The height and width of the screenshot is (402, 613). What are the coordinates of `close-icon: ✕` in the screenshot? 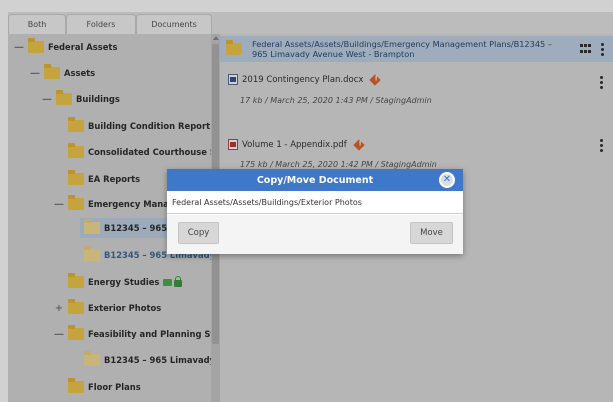 It's located at (447, 180).